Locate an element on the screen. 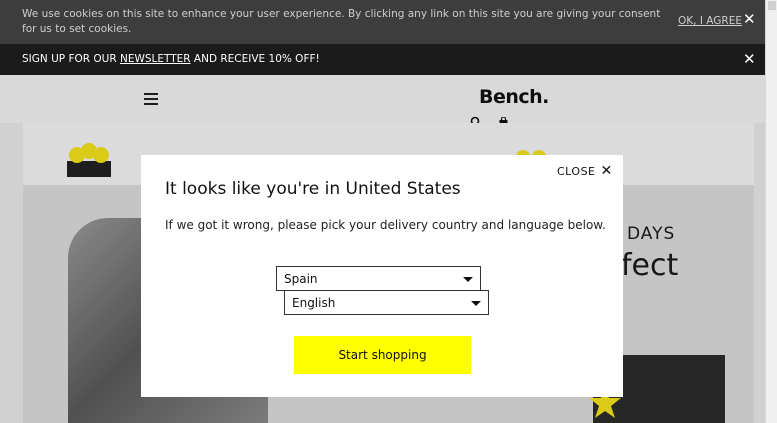  scroll-up-arrow is located at coordinates (772, 5).